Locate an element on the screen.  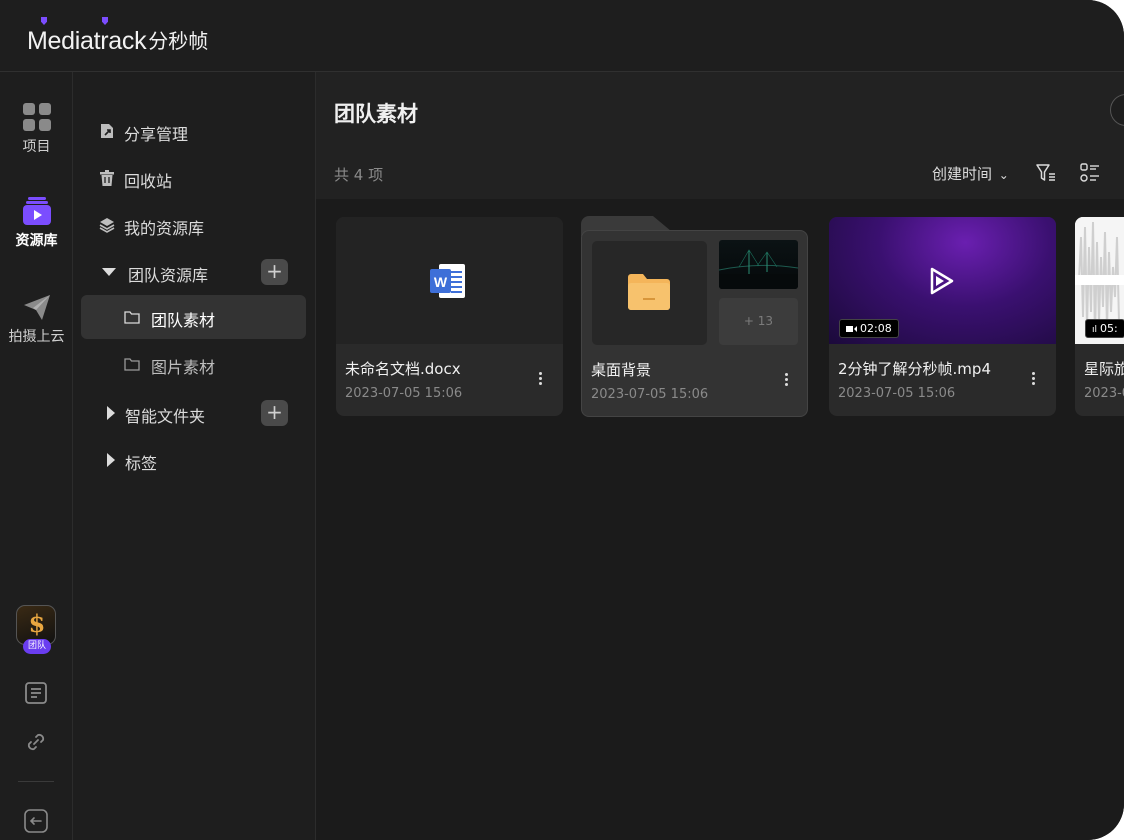
page-title: 团队素材 is located at coordinates (376, 114).